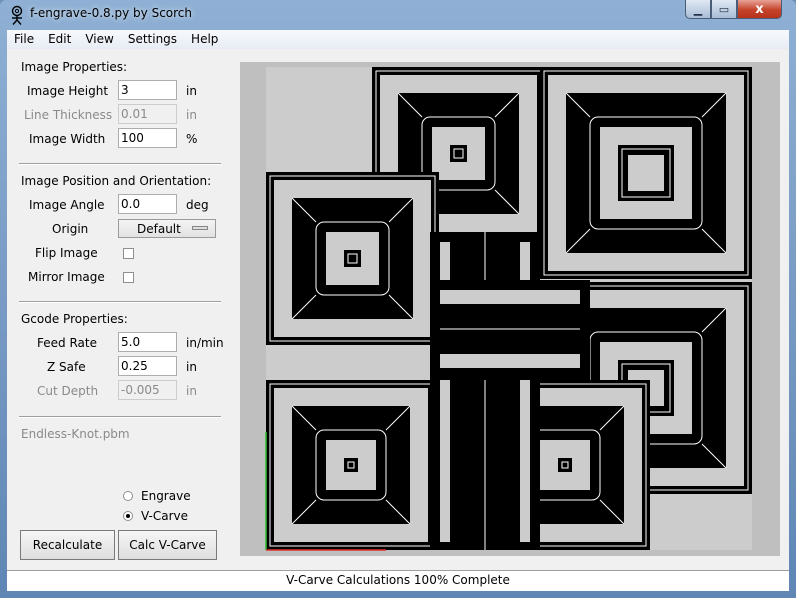 This screenshot has height=598, width=796. Describe the element at coordinates (197, 205) in the screenshot. I see `image-angle-unit: deg` at that location.